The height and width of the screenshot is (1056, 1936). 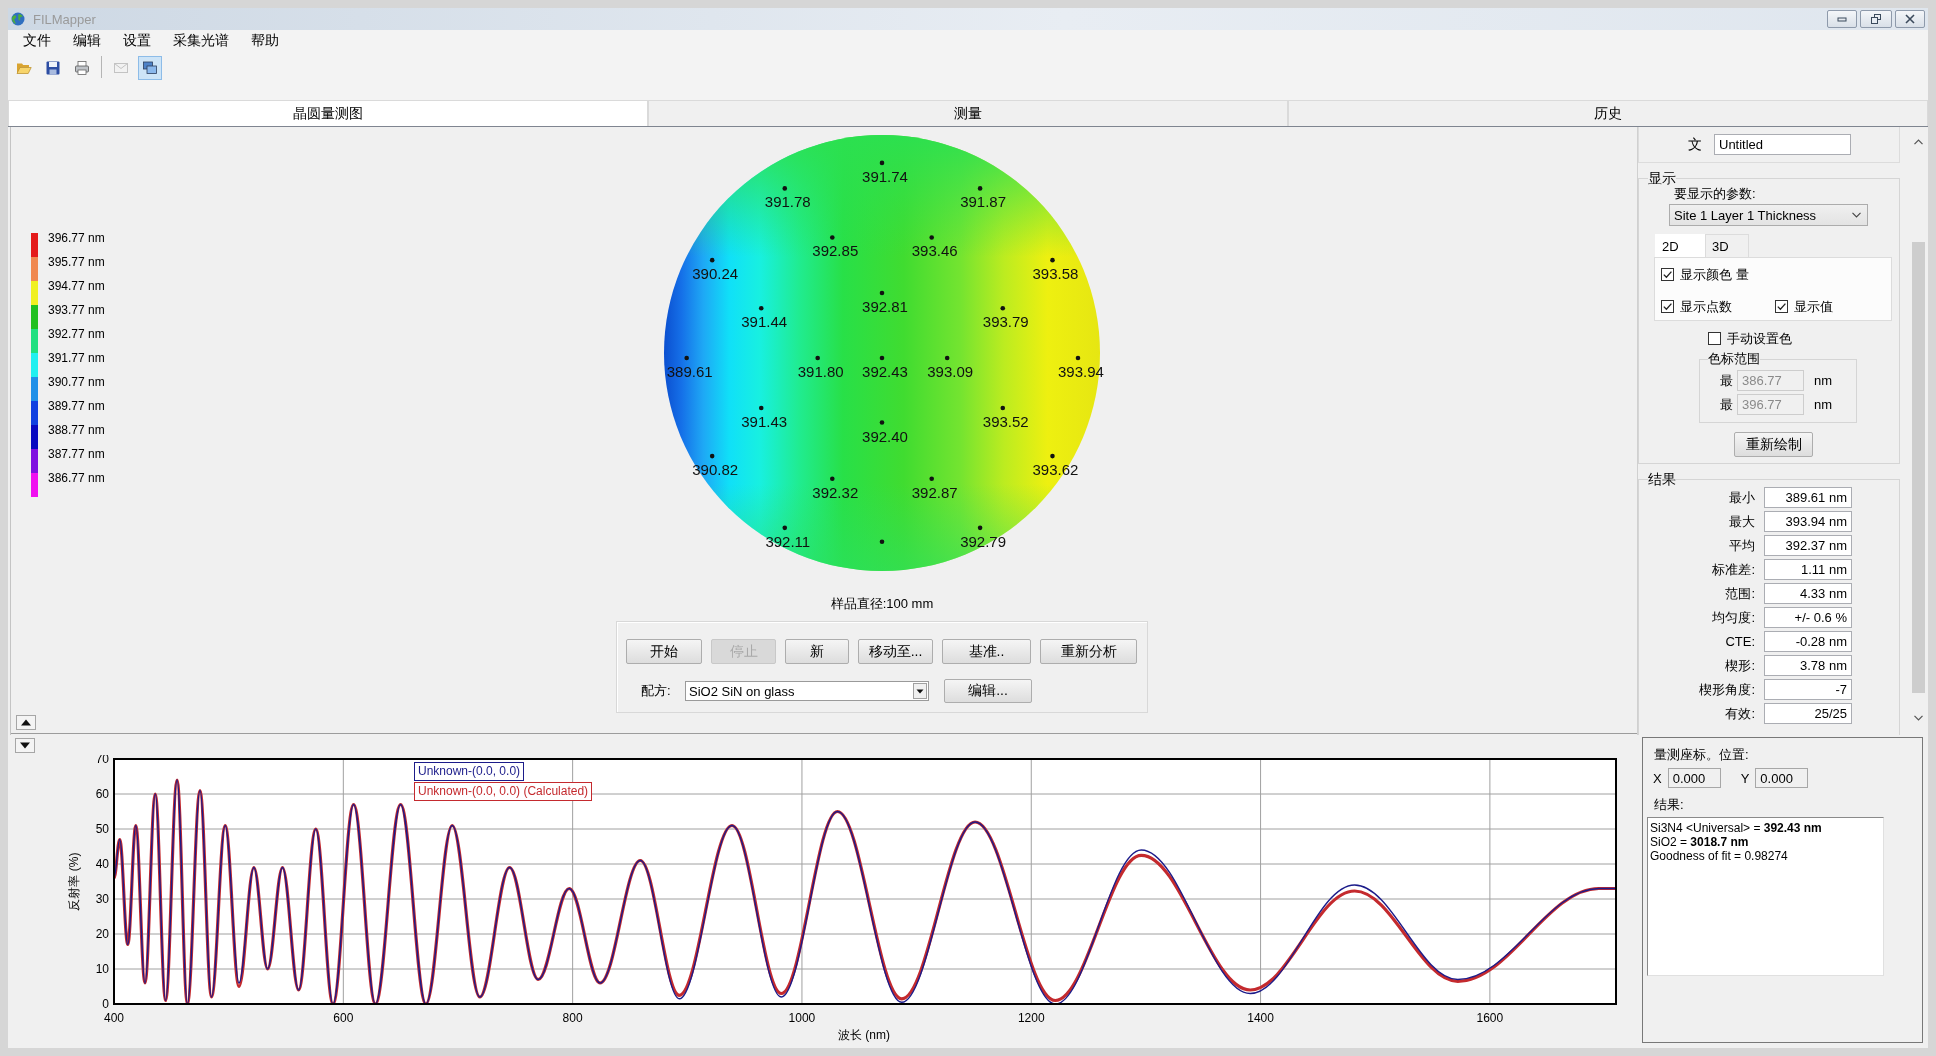 What do you see at coordinates (76, 358) in the screenshot?
I see `legend-label: 391.77 nm` at bounding box center [76, 358].